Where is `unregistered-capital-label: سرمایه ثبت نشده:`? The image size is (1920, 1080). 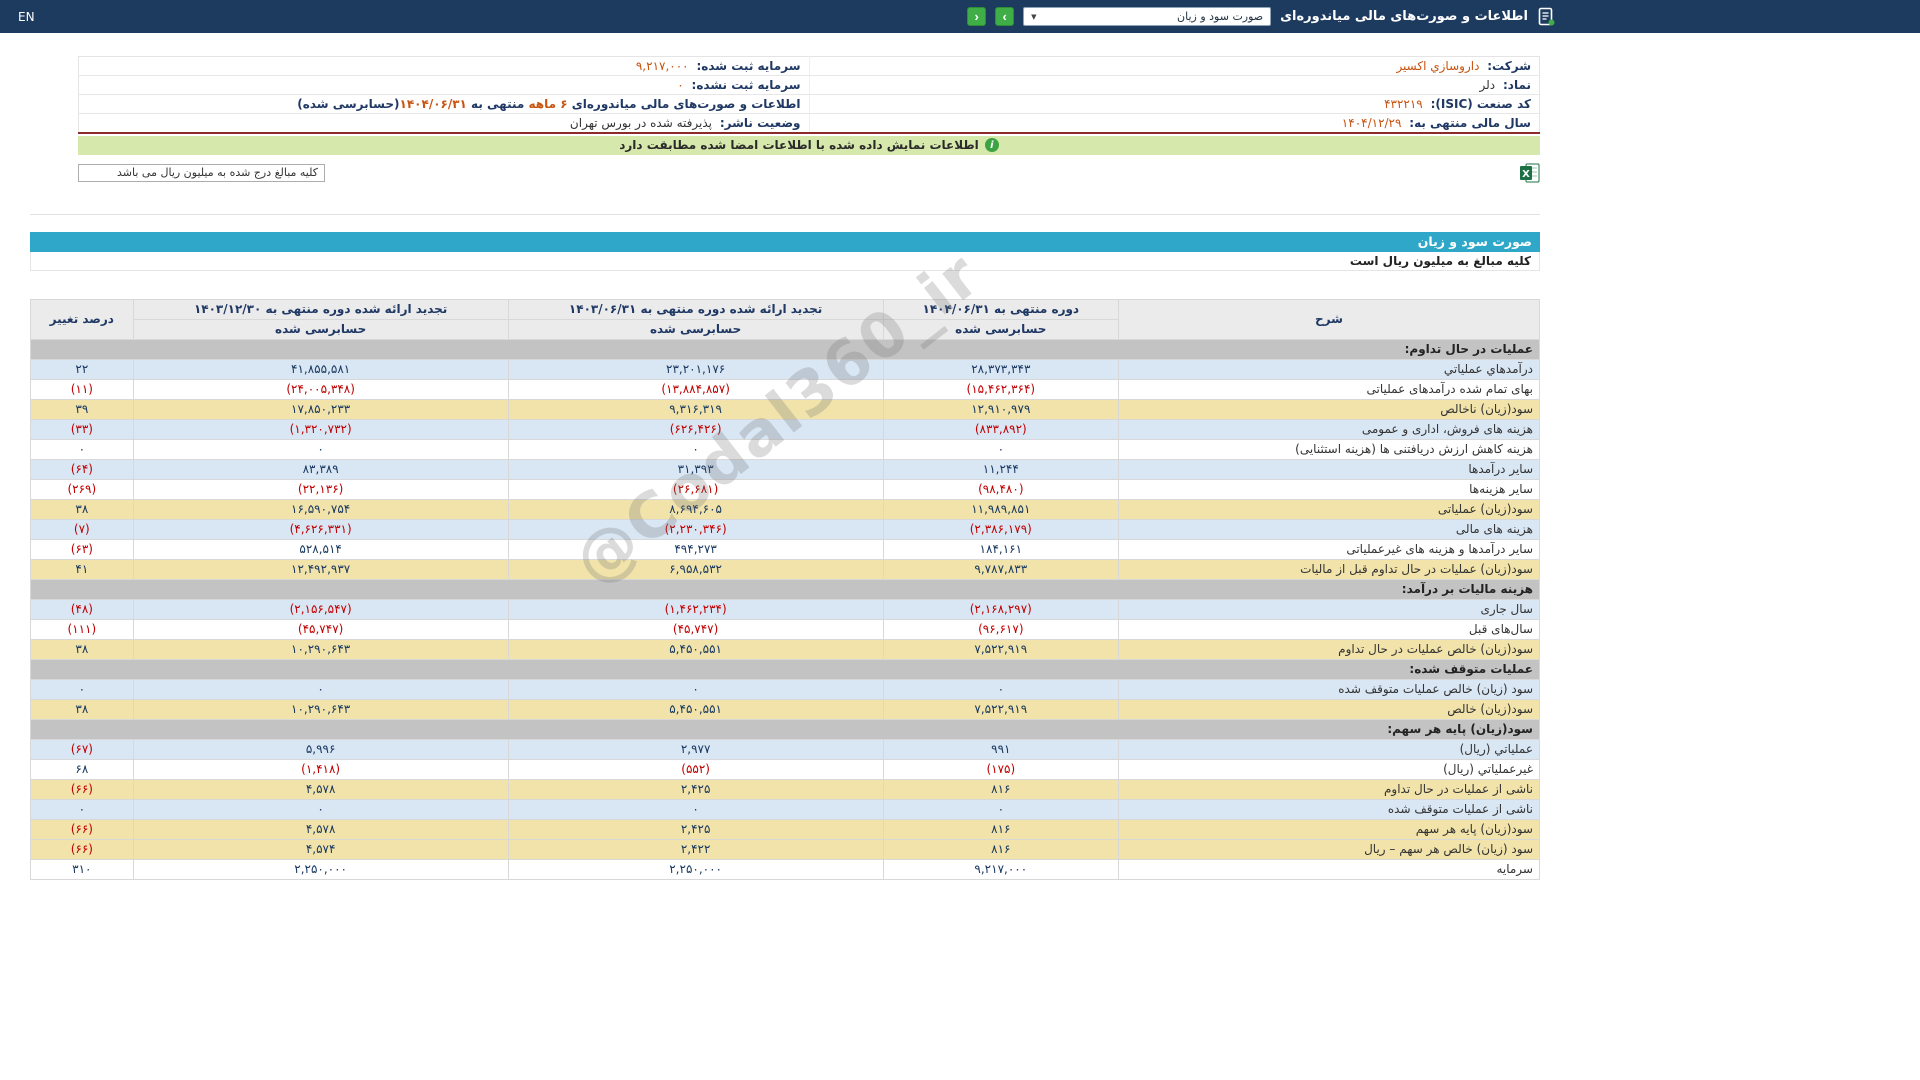 unregistered-capital-label: سرمایه ثبت نشده: is located at coordinates (746, 85).